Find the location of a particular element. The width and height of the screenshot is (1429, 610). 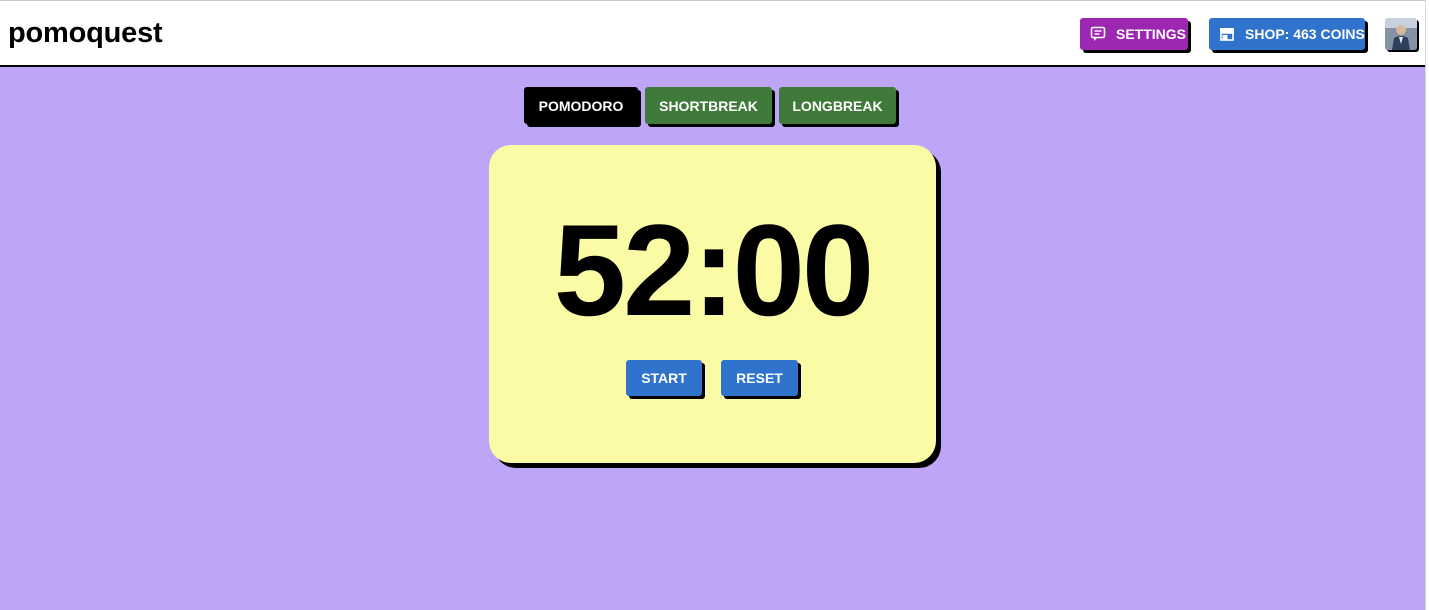

tab-longbreak: LONGBREAK is located at coordinates (837, 105).